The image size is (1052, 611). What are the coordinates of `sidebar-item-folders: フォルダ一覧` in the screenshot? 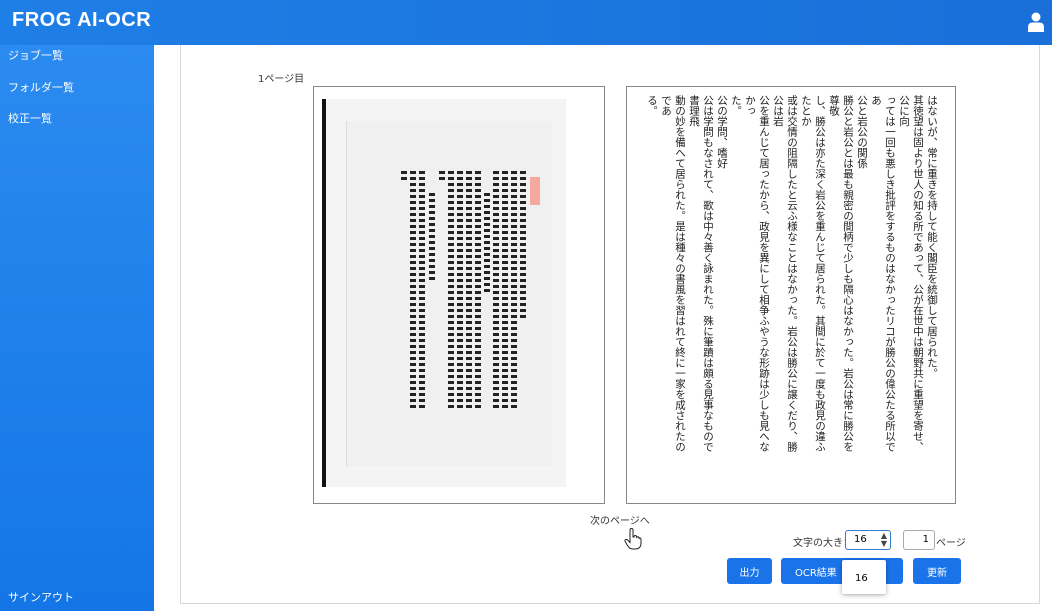 It's located at (41, 87).